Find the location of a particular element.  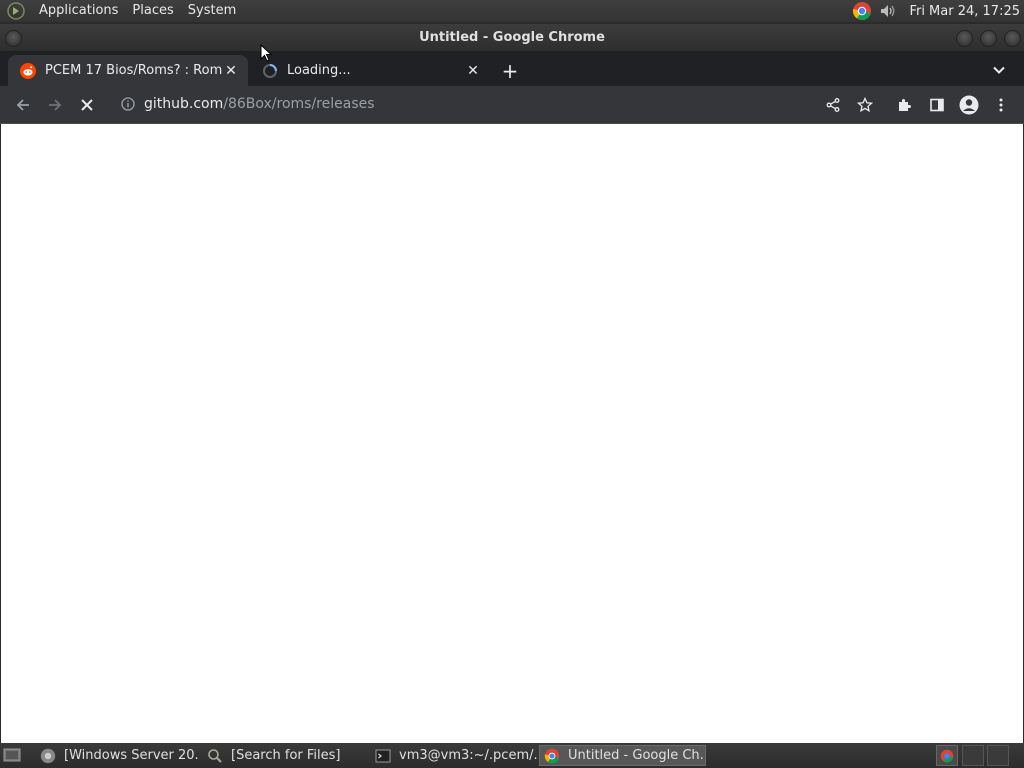

browser-toolbar: github.com/86Box/roms/releases is located at coordinates (512, 105).